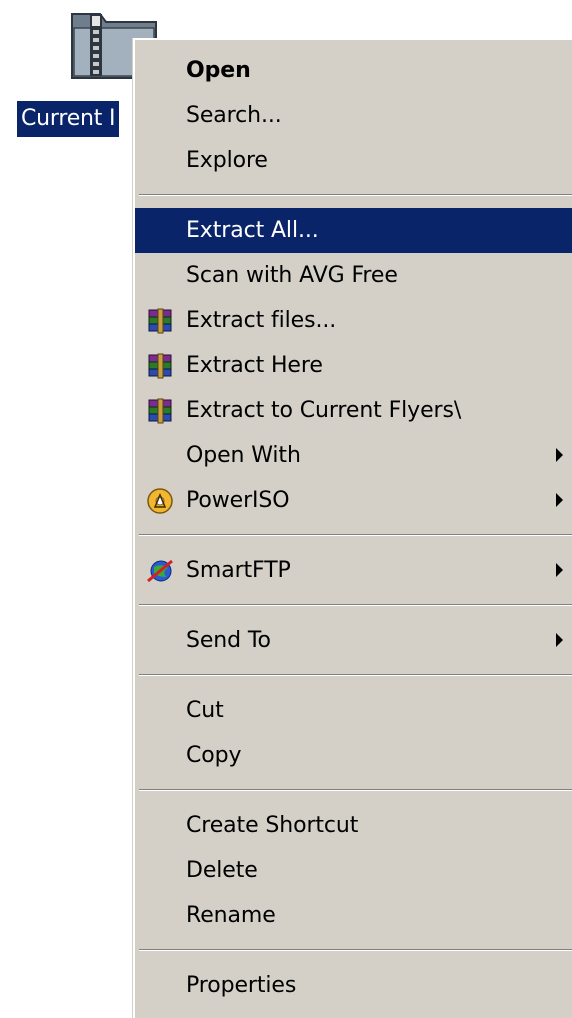 The height and width of the screenshot is (1018, 572). What do you see at coordinates (205, 710) in the screenshot?
I see `menu-item-label: Cut` at bounding box center [205, 710].